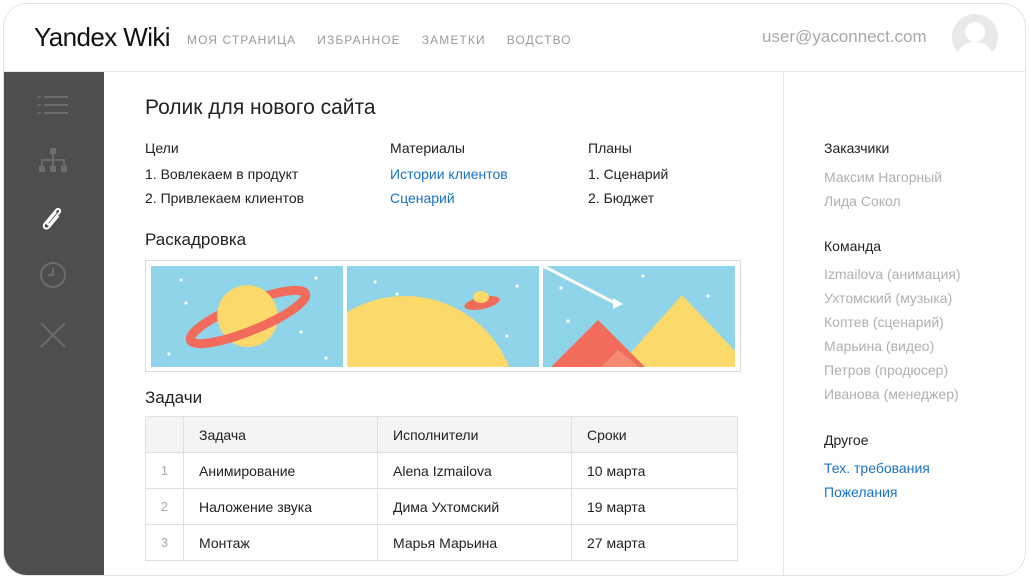 This screenshot has width=1029, height=579. What do you see at coordinates (225, 198) in the screenshot?
I see `goal-item: 2. Привлекаем клиентов` at bounding box center [225, 198].